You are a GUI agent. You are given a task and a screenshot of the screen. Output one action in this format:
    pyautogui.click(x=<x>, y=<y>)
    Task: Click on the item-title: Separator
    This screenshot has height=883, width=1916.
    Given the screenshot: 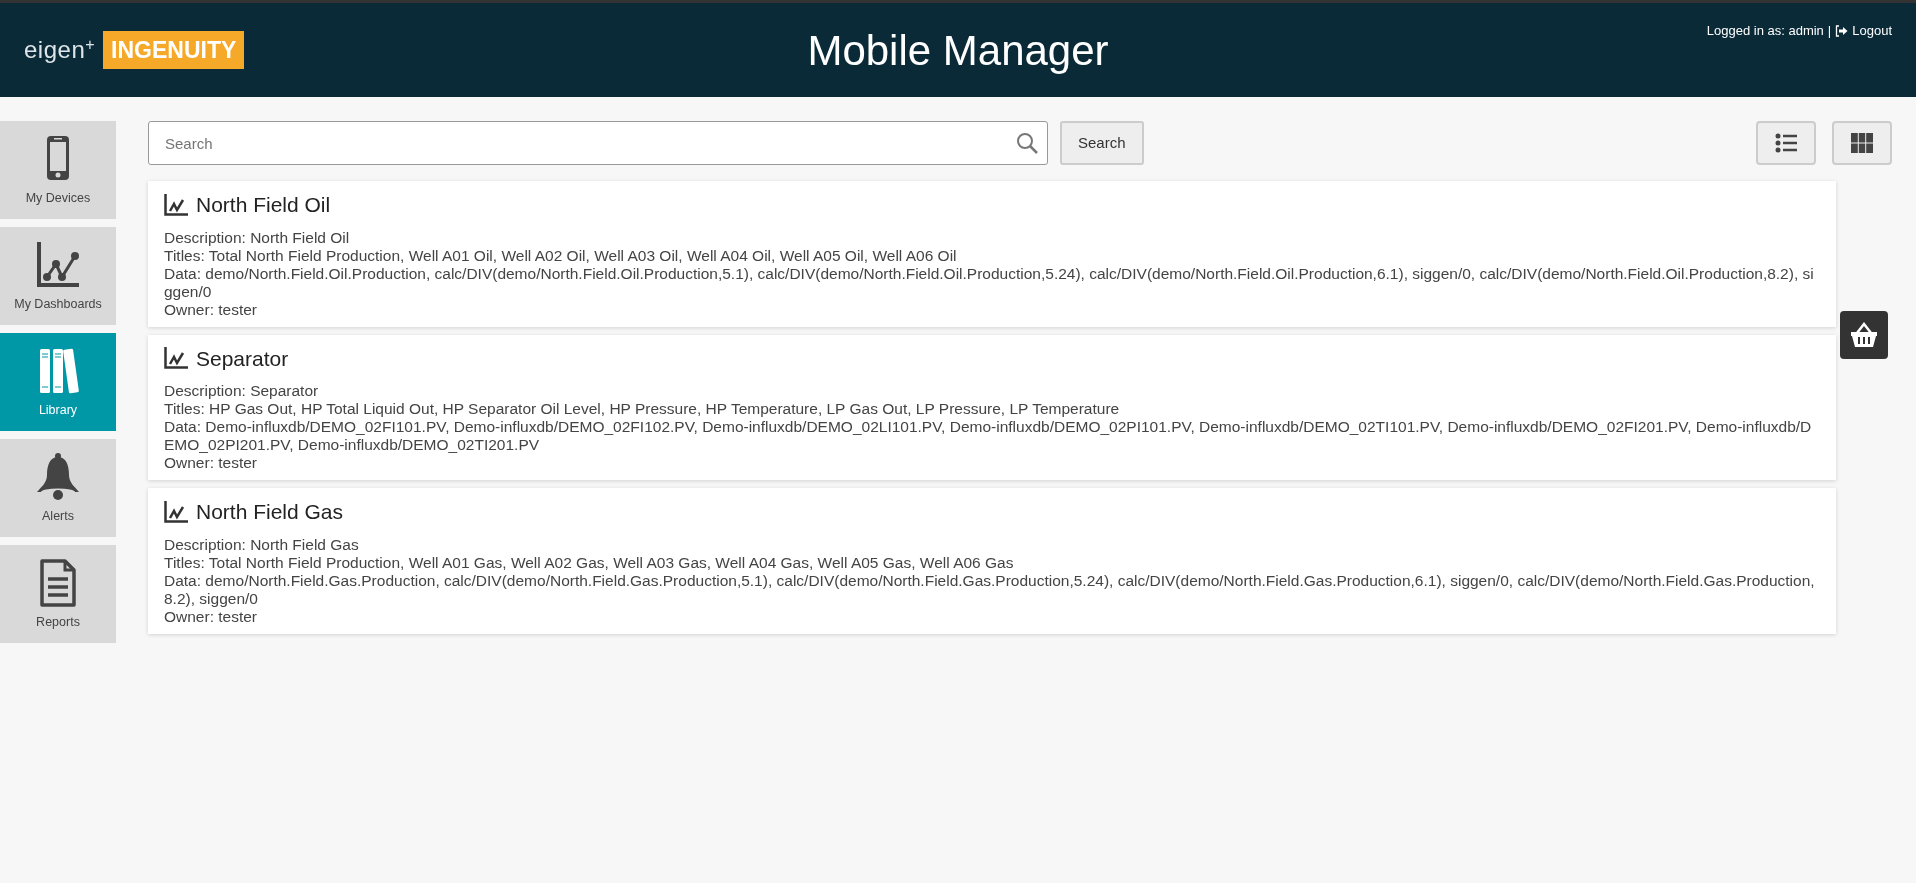 What is the action you would take?
    pyautogui.click(x=242, y=358)
    